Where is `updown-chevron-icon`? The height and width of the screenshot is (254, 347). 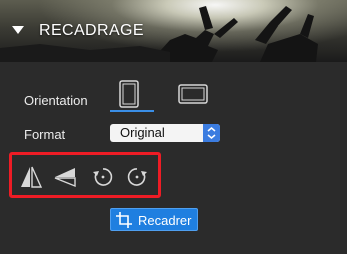
updown-chevron-icon is located at coordinates (211, 133).